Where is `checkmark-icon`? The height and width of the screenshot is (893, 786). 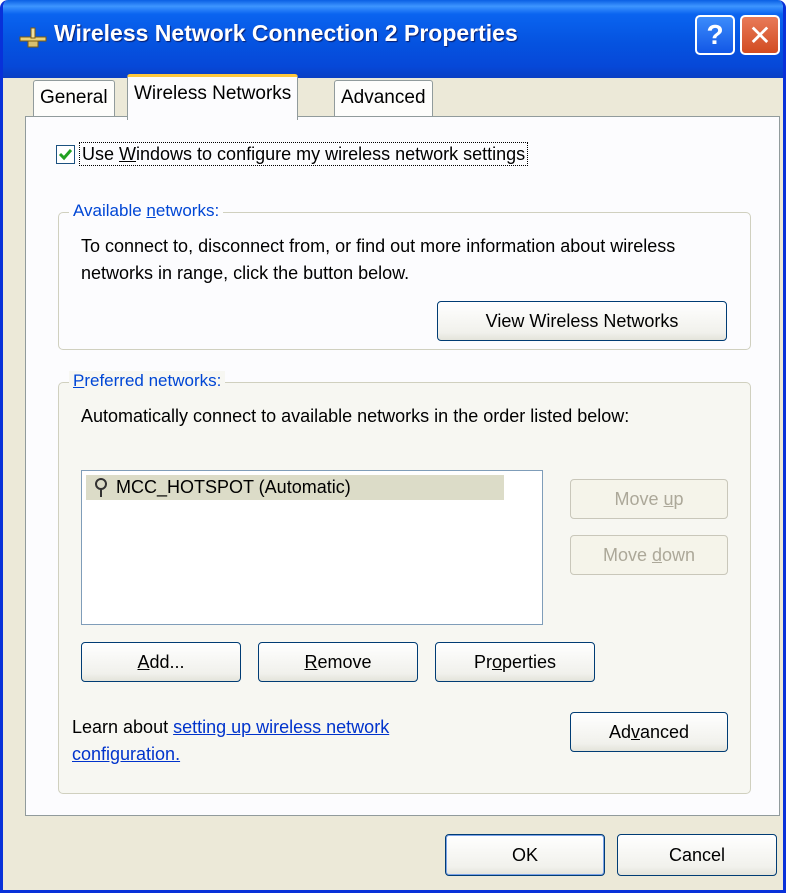
checkmark-icon is located at coordinates (65, 154).